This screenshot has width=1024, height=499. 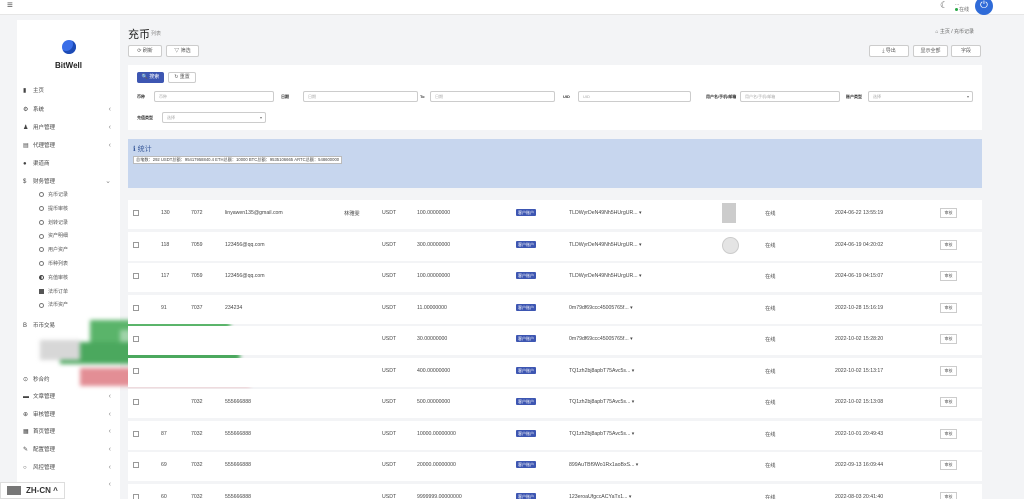 I want to click on finance-sub-item: 充值审核, so click(x=77, y=278).